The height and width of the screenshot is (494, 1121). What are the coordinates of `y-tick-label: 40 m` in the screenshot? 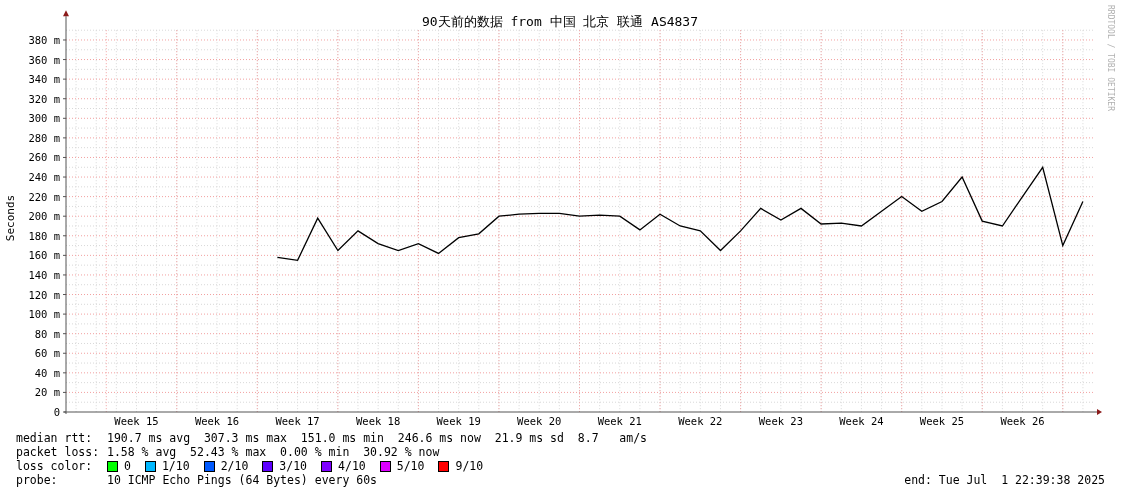 It's located at (47, 372).